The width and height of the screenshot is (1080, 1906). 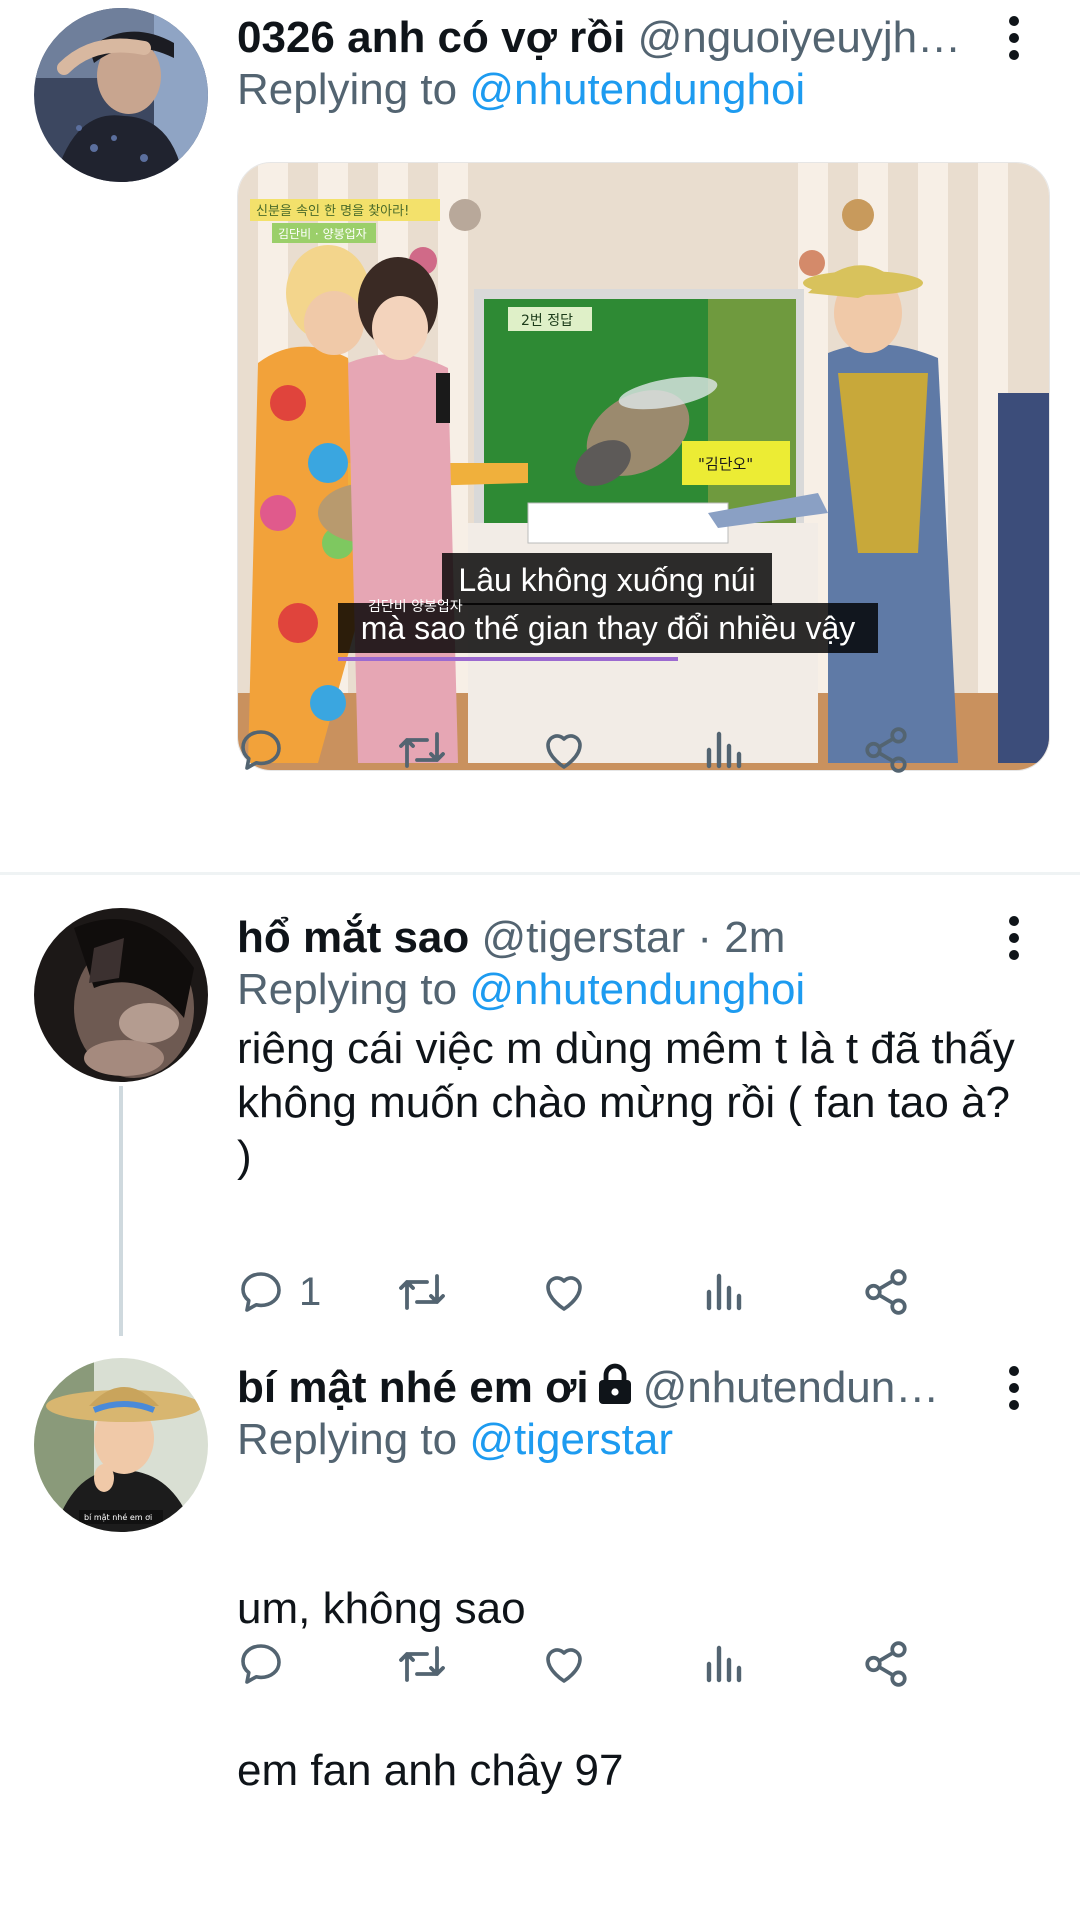 I want to click on replying-to-link: @tigerstar, so click(x=571, y=1439).